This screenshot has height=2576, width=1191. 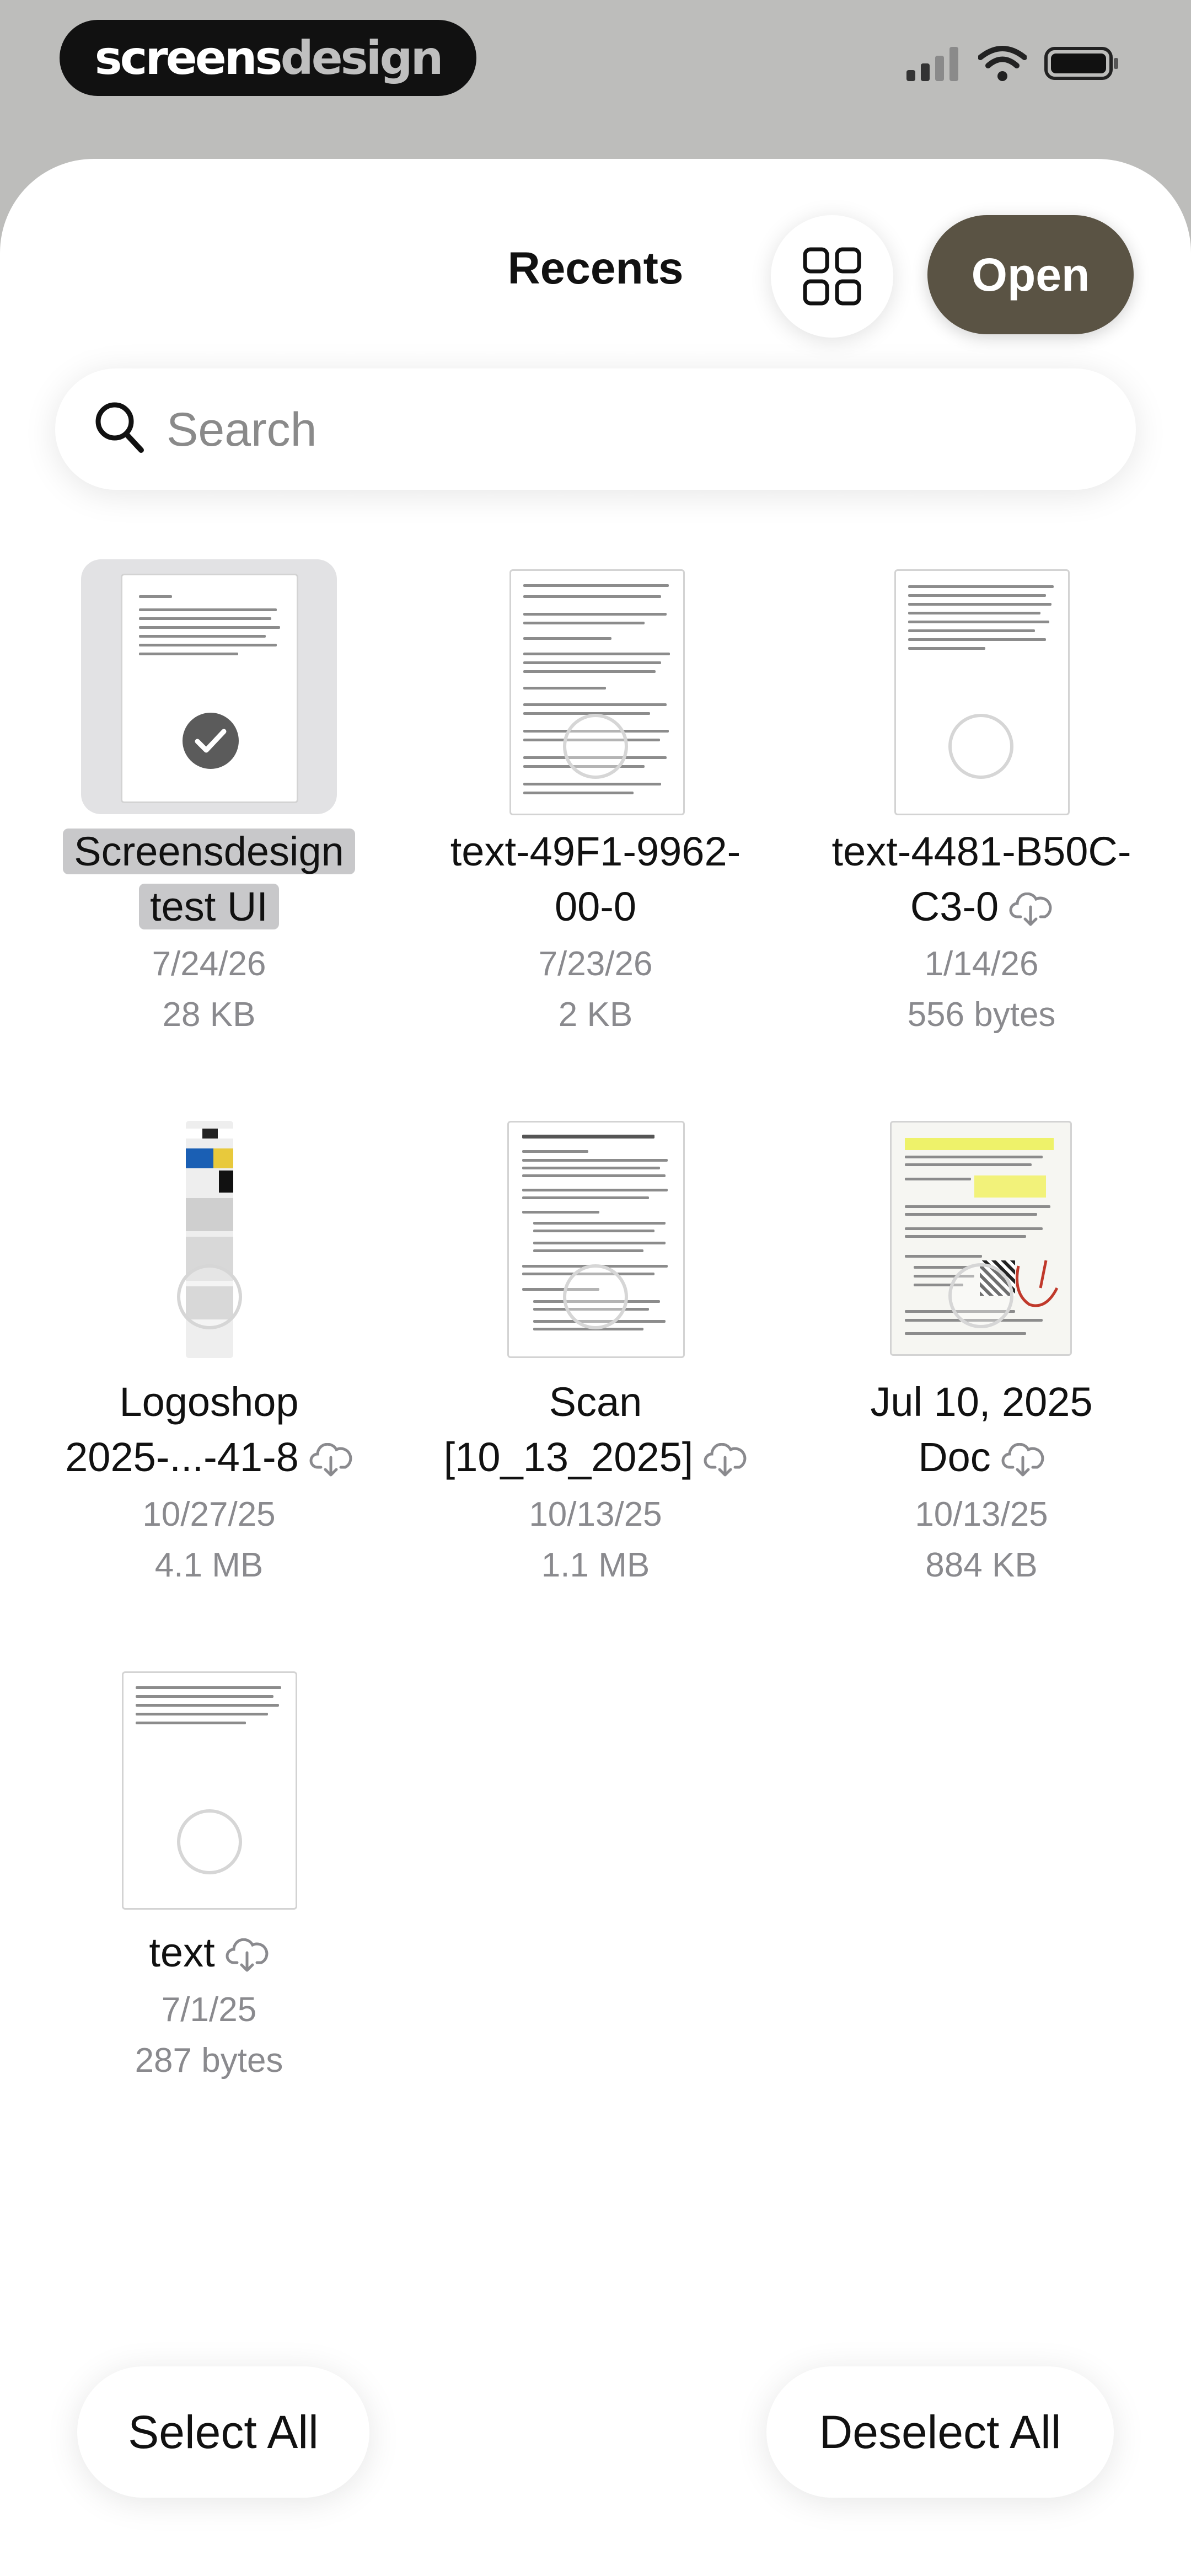 I want to click on file-name: text-4481-B50C- C3-0, so click(x=982, y=879).